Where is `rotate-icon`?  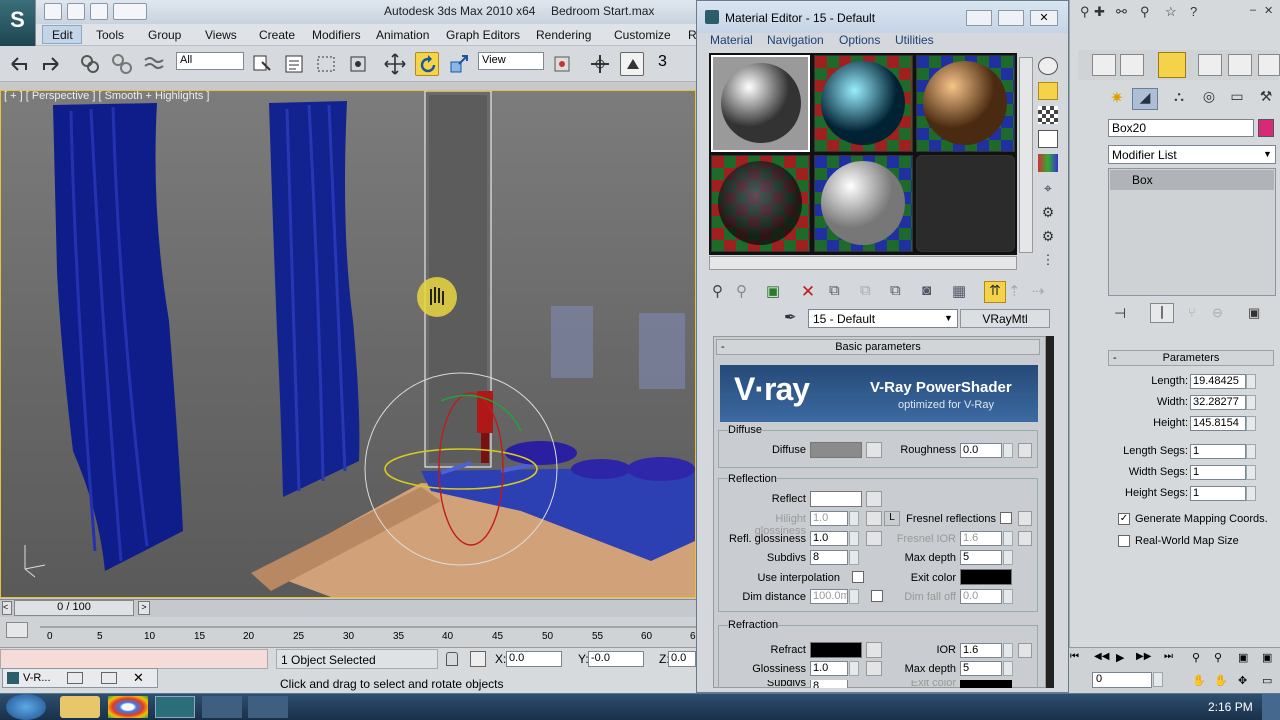
rotate-icon is located at coordinates (427, 64).